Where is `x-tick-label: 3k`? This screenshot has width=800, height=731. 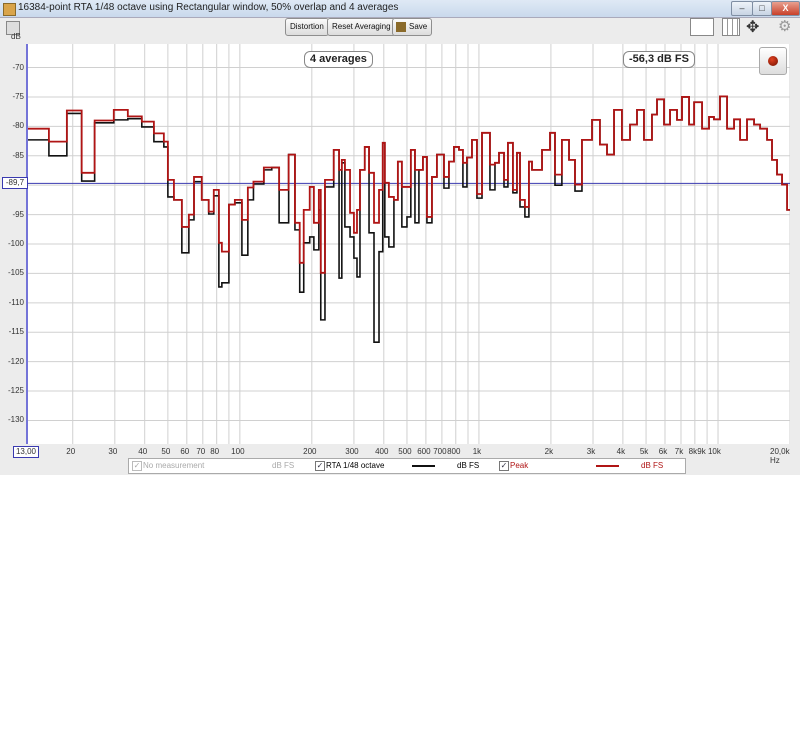
x-tick-label: 3k is located at coordinates (591, 451).